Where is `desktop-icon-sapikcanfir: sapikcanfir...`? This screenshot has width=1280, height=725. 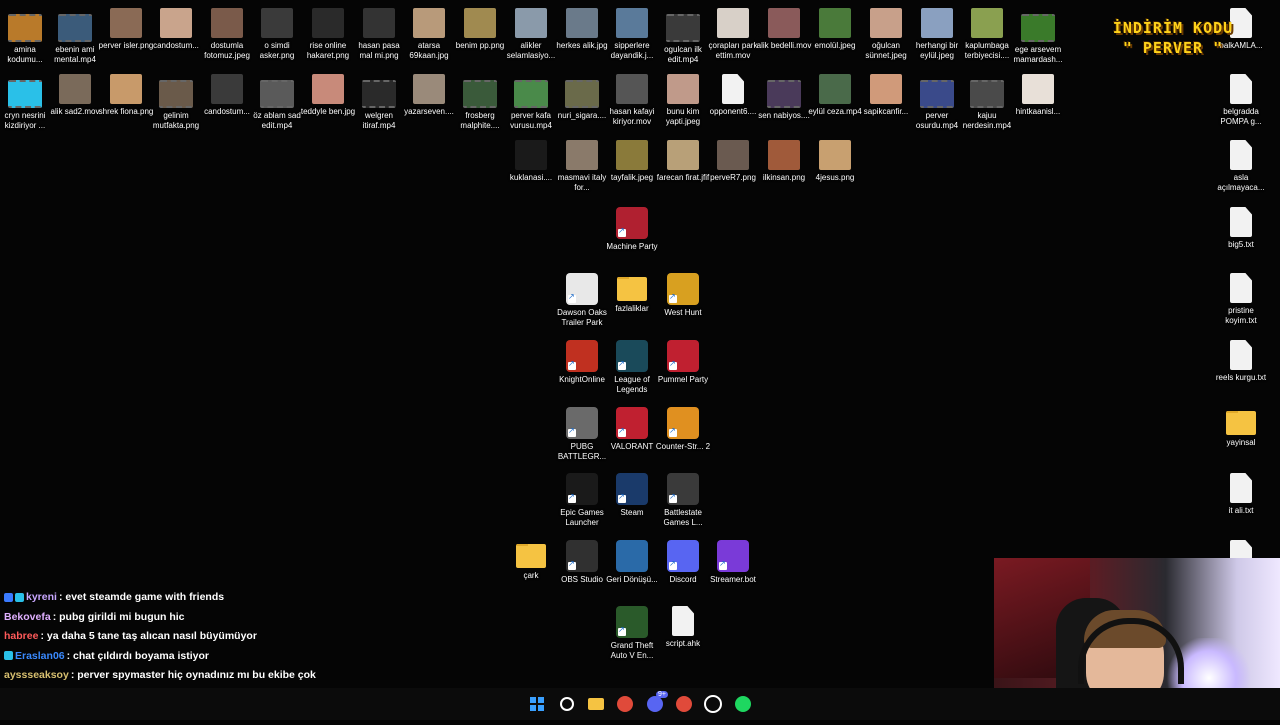 desktop-icon-sapikcanfir: sapikcanfir... is located at coordinates (886, 95).